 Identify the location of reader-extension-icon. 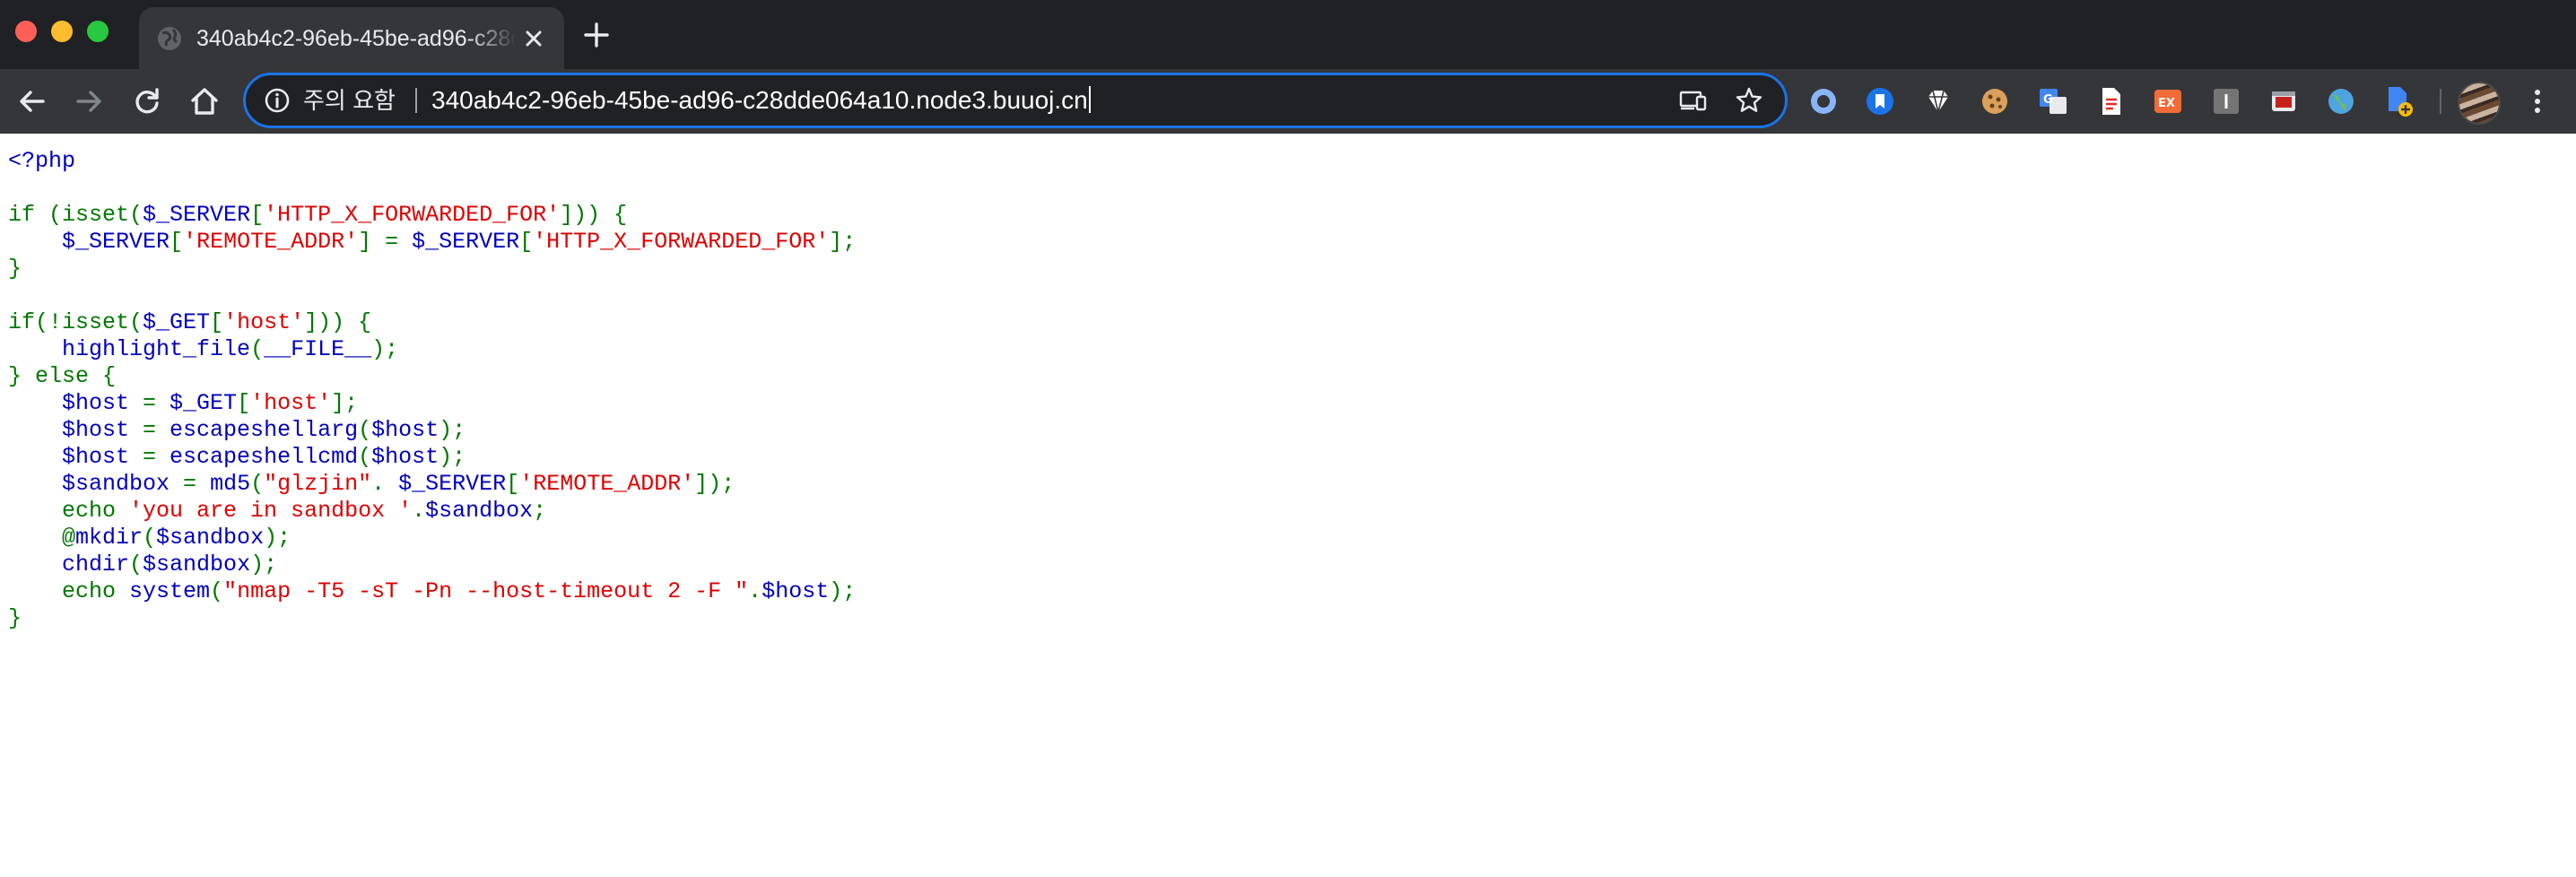
(2226, 101).